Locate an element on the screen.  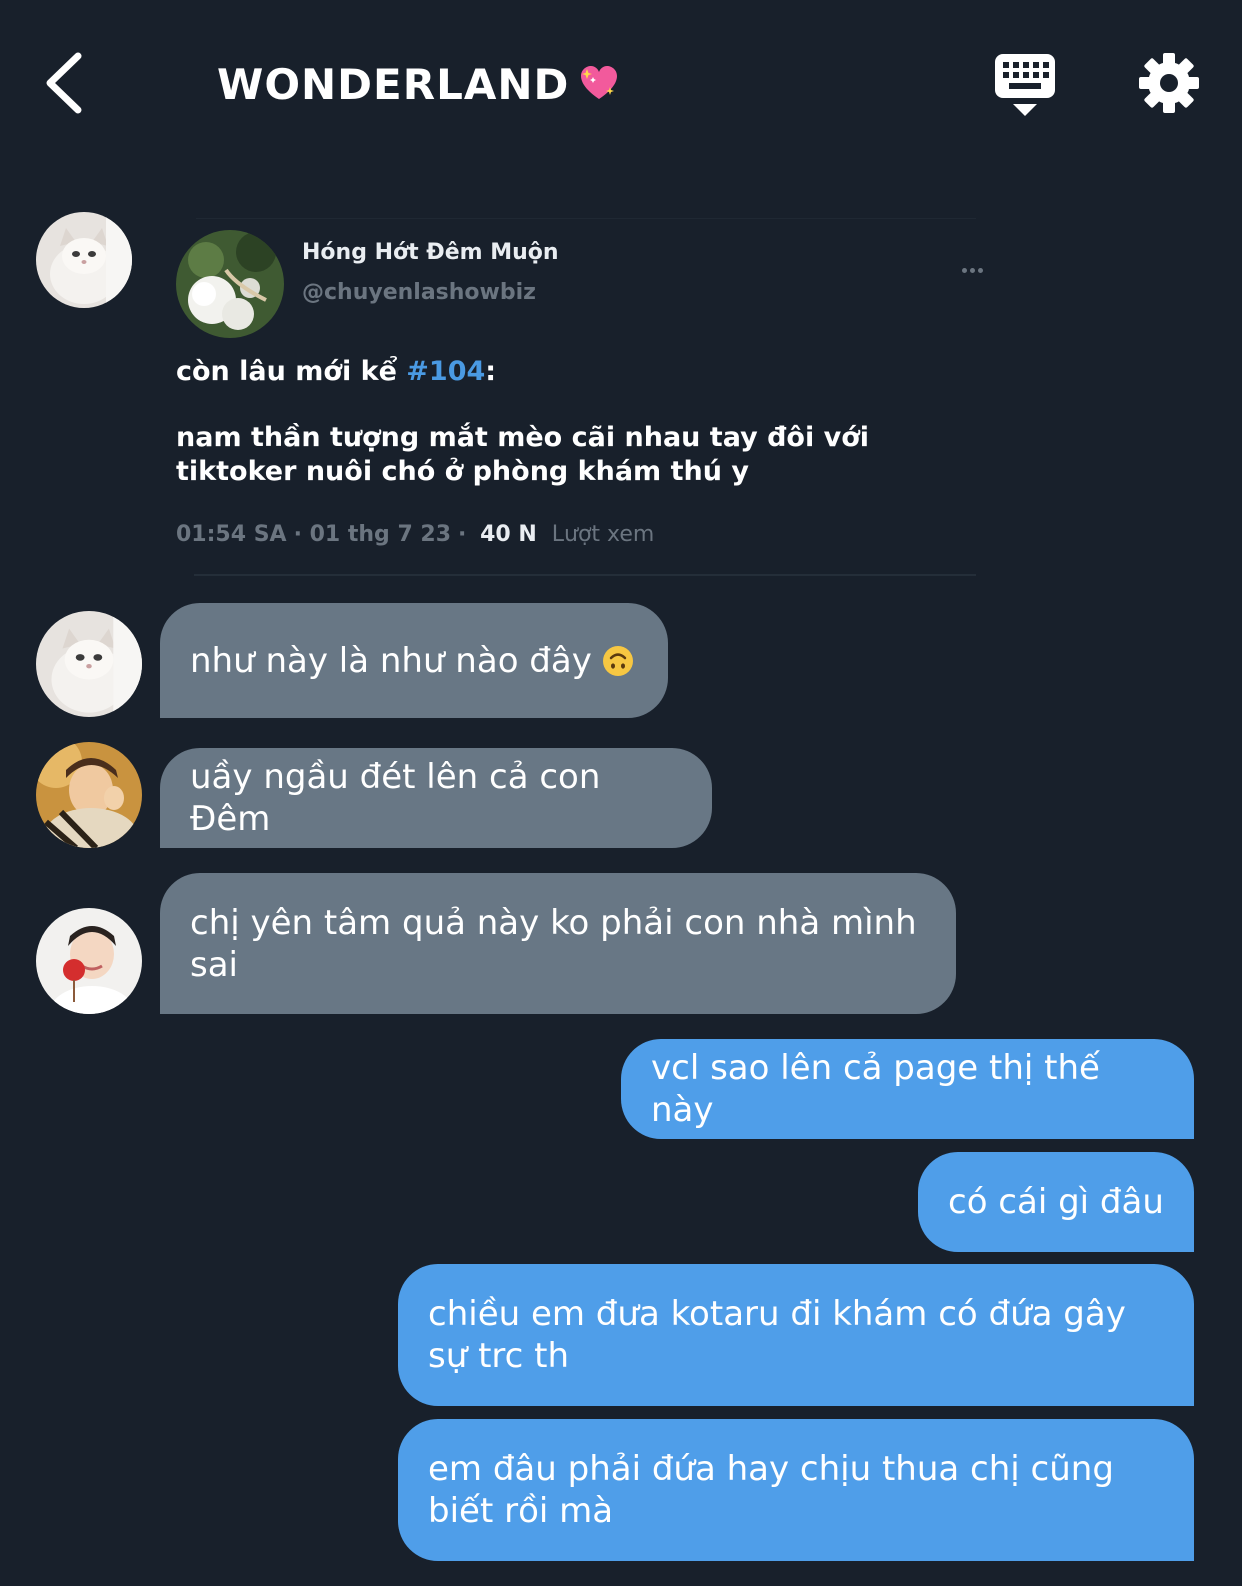
more-options-button is located at coordinates (976, 265).